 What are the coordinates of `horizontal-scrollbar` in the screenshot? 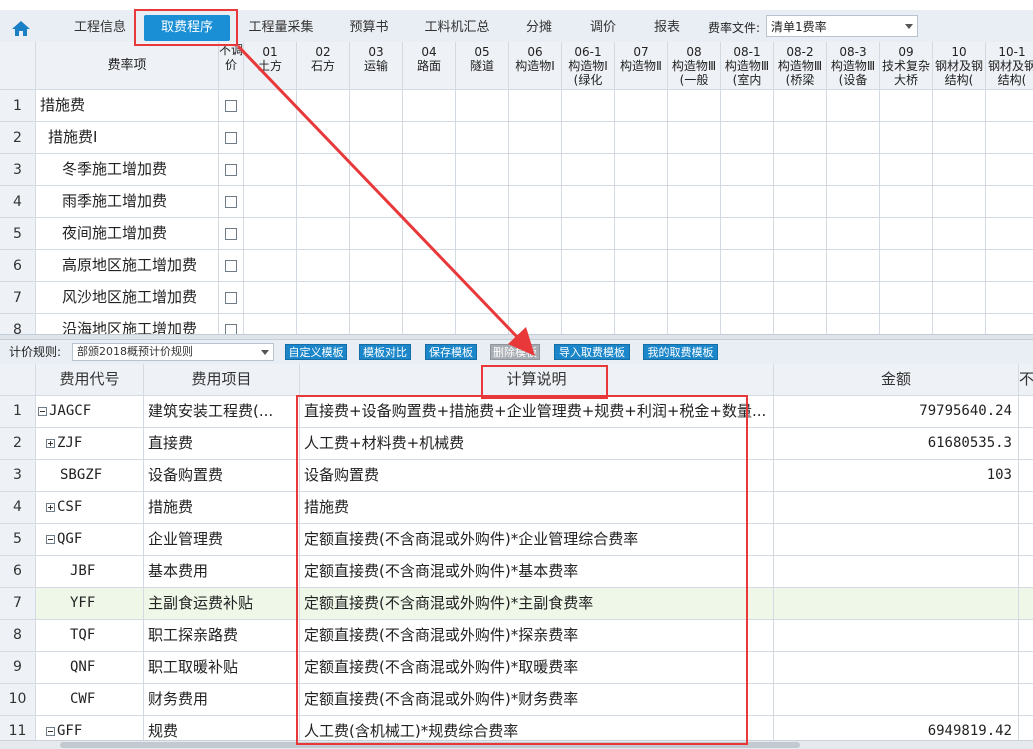 It's located at (516, 744).